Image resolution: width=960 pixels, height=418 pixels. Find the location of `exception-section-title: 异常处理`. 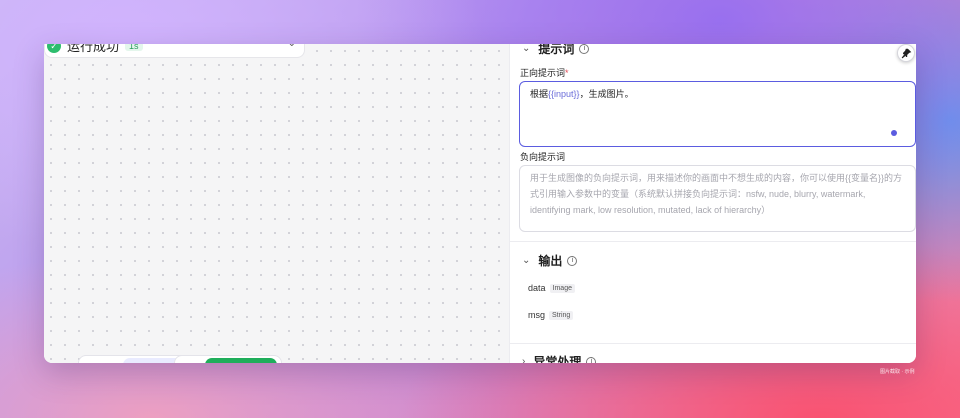

exception-section-title: 异常处理 is located at coordinates (557, 359).